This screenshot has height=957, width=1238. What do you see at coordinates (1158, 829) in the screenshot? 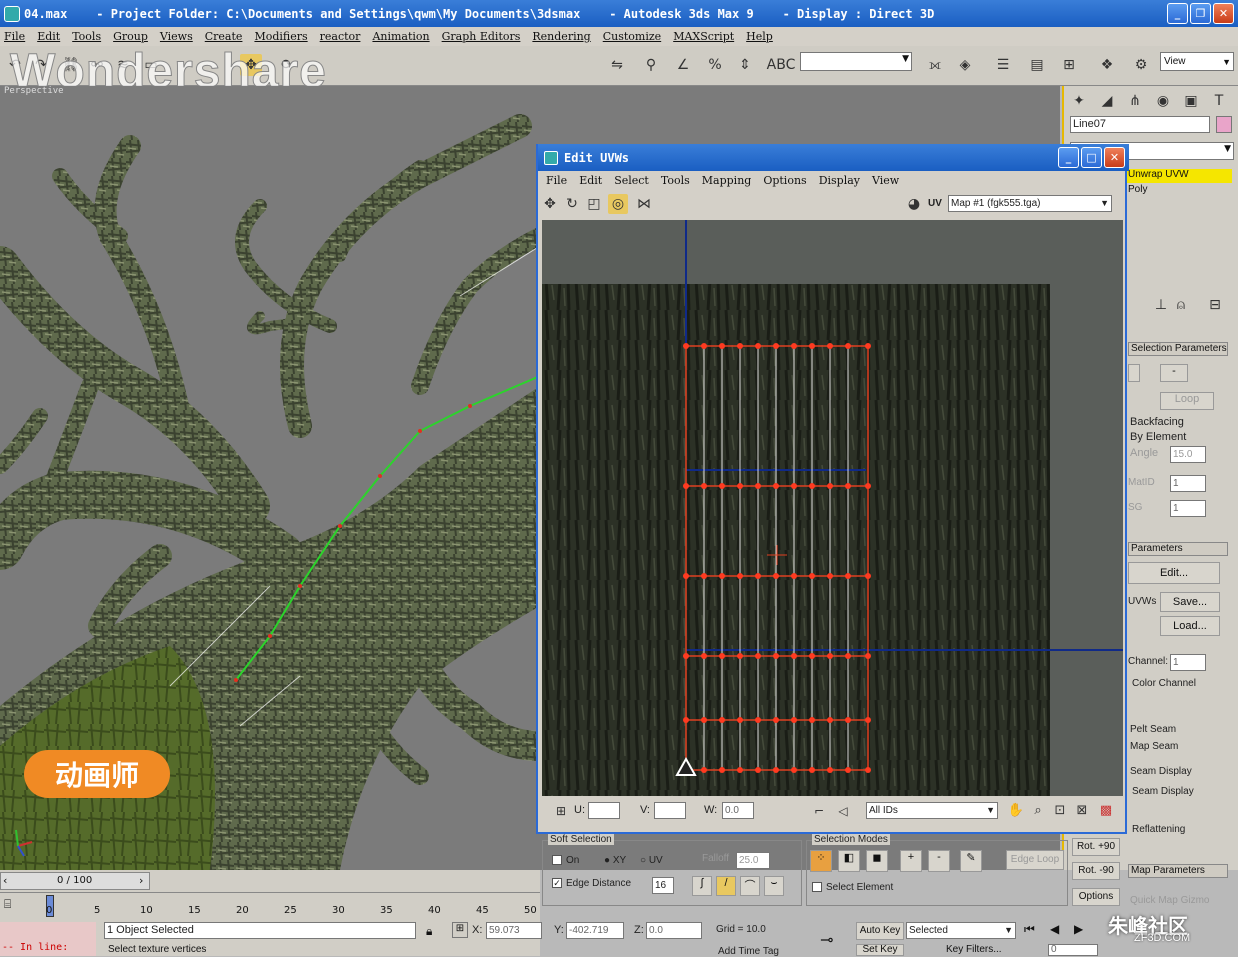
I see `reflattening-label: Reflattening` at bounding box center [1158, 829].